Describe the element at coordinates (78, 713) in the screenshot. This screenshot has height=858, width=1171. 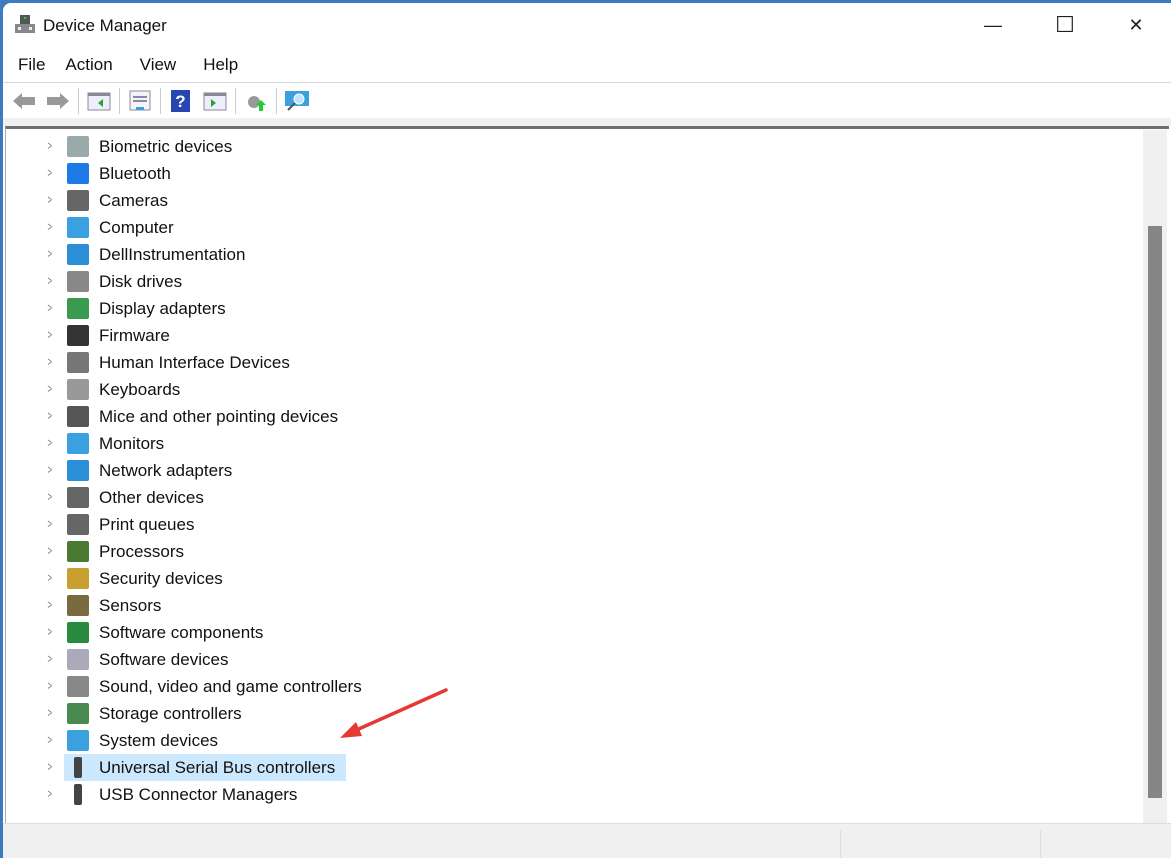
I see `storage-controller-icon` at that location.